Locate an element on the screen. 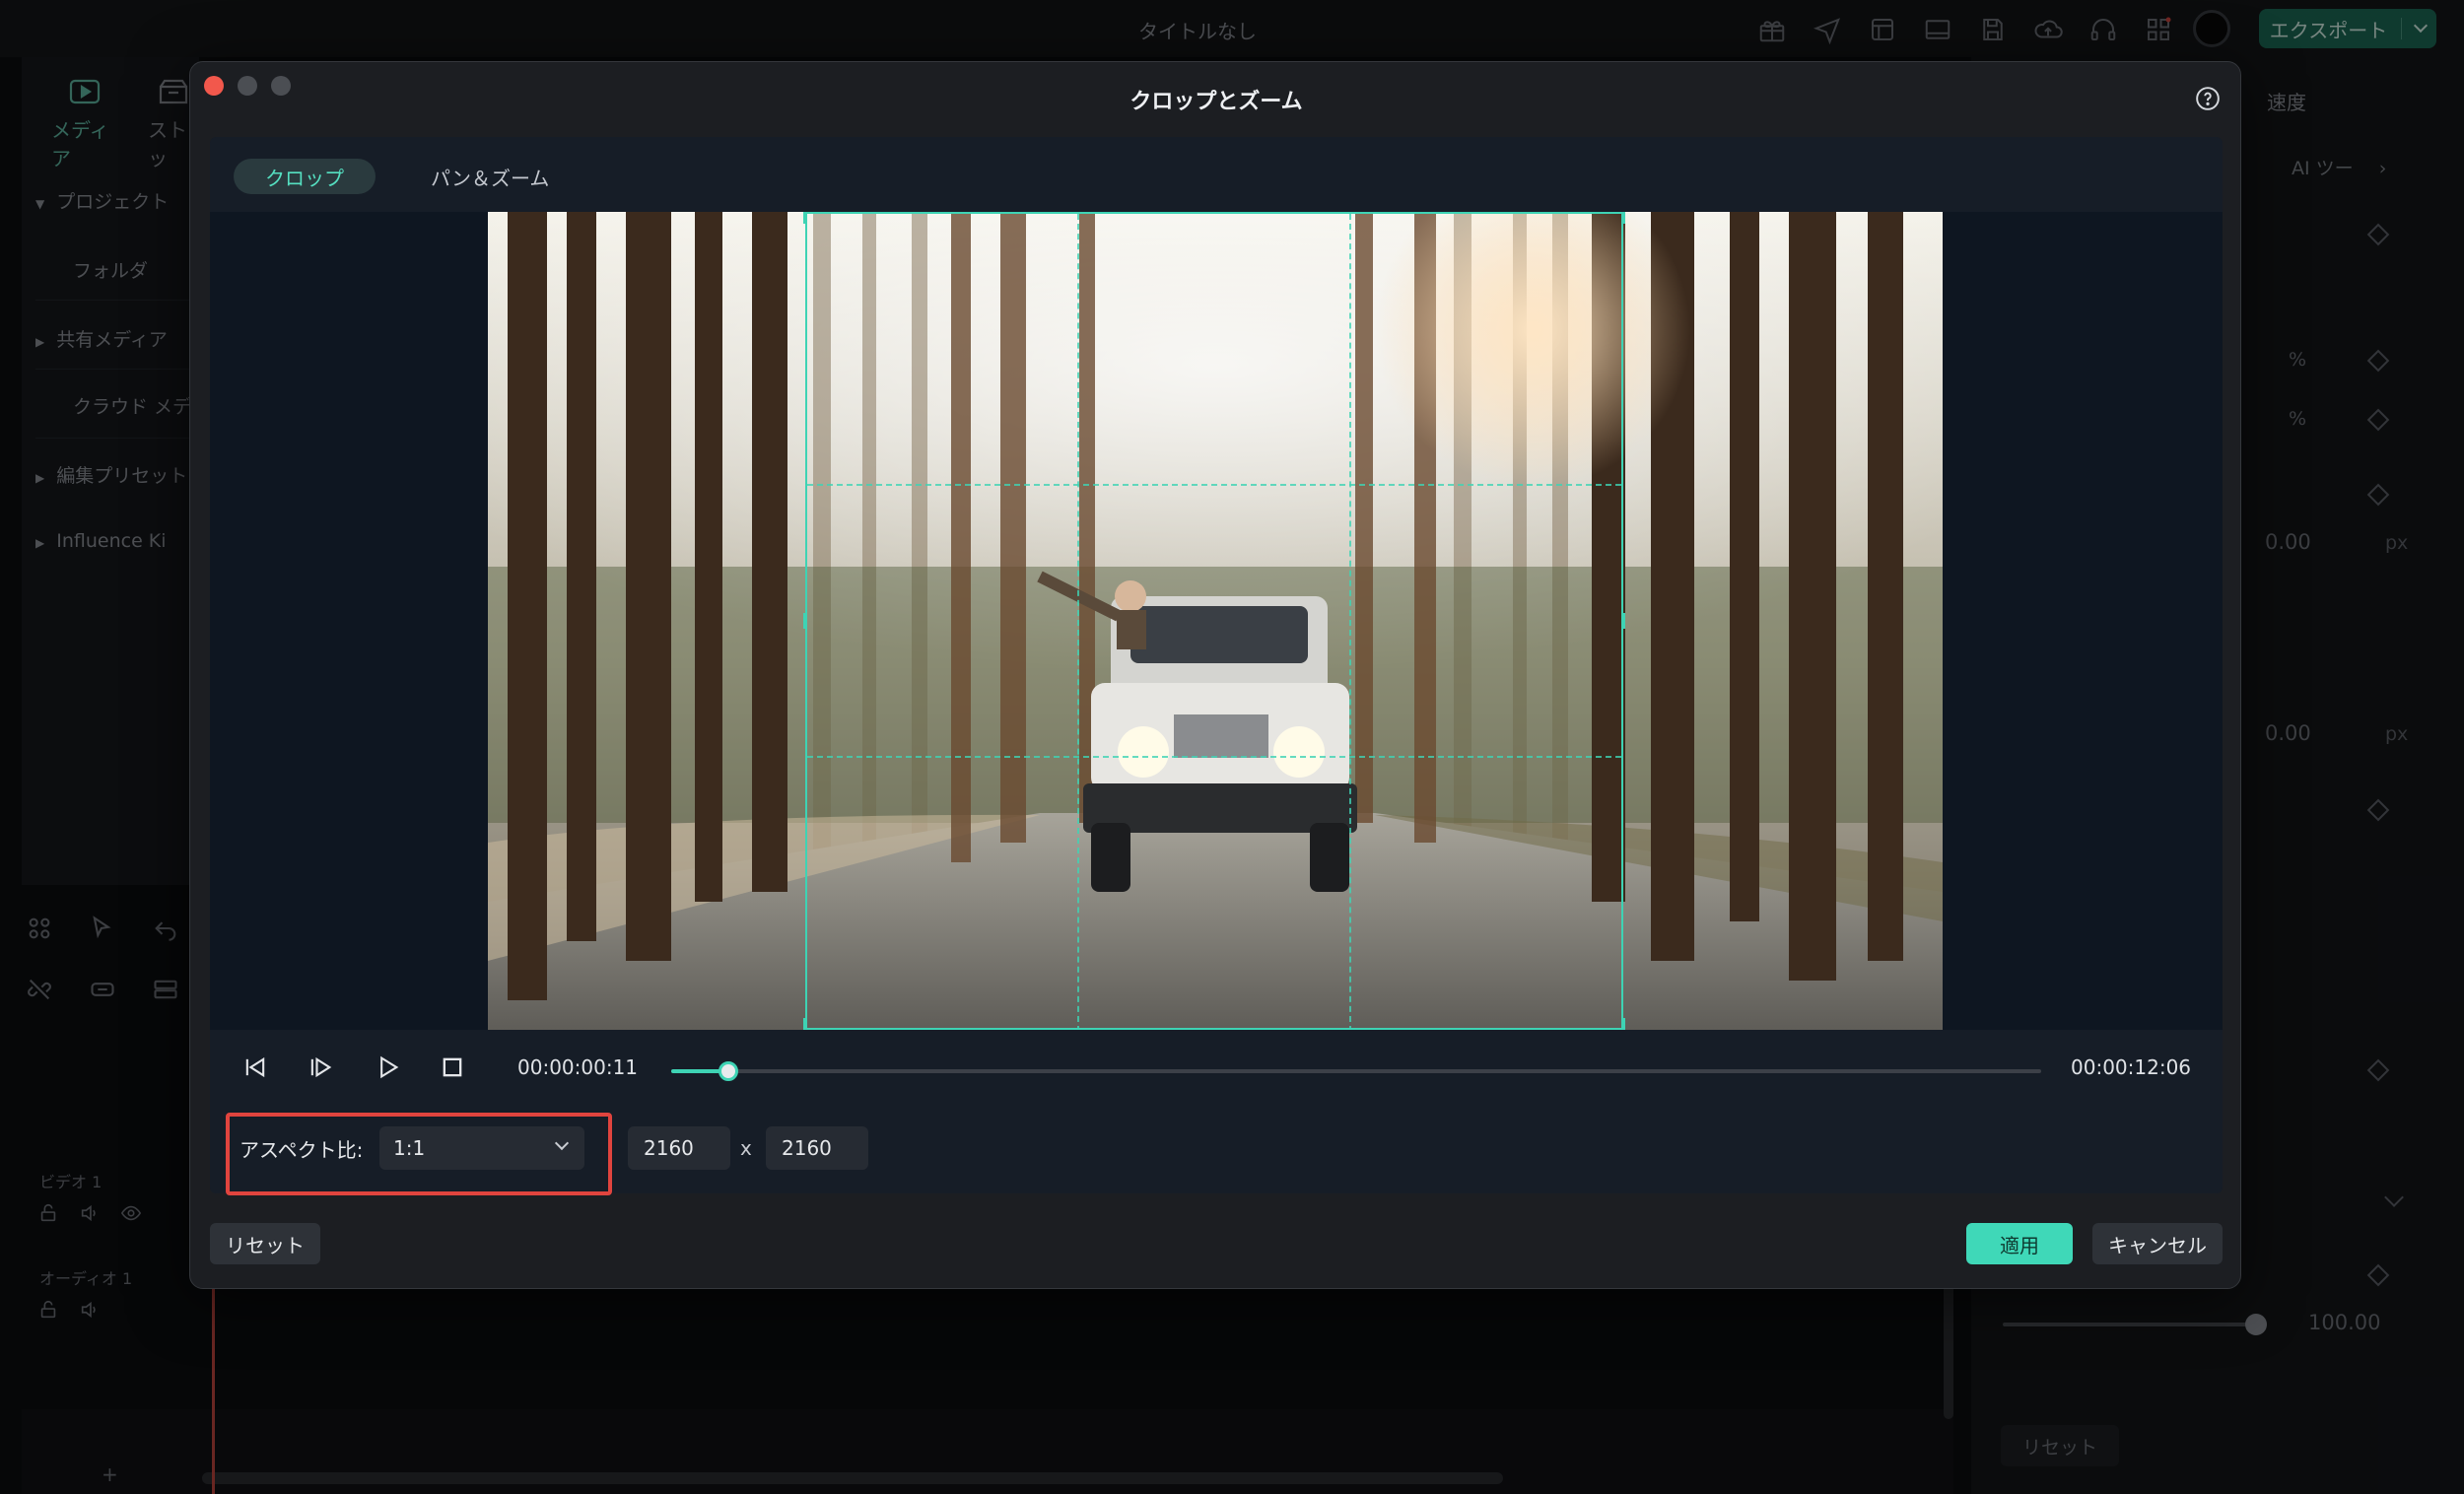 The image size is (2464, 1494). next-frame-button is located at coordinates (320, 1067).